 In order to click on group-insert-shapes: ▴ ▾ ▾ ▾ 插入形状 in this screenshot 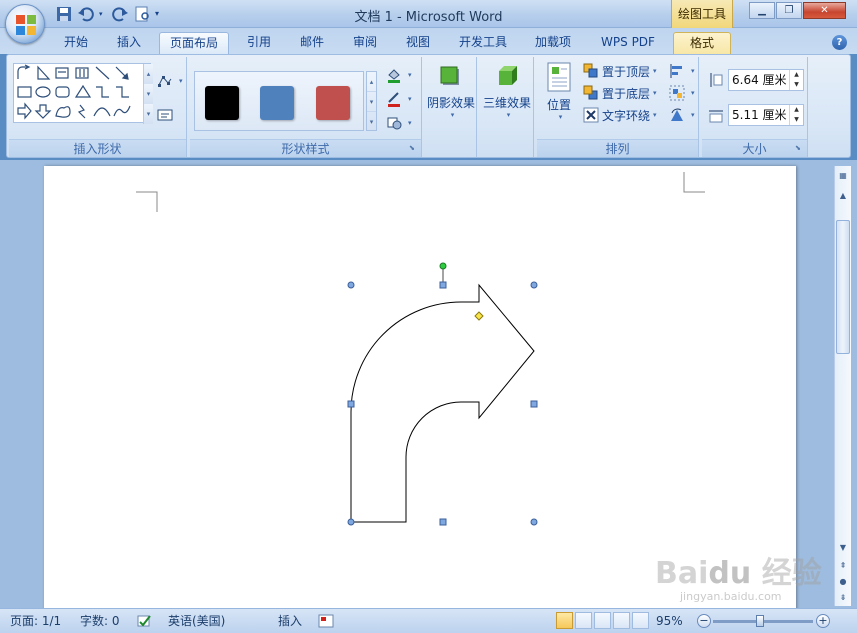, I will do `click(98, 107)`.